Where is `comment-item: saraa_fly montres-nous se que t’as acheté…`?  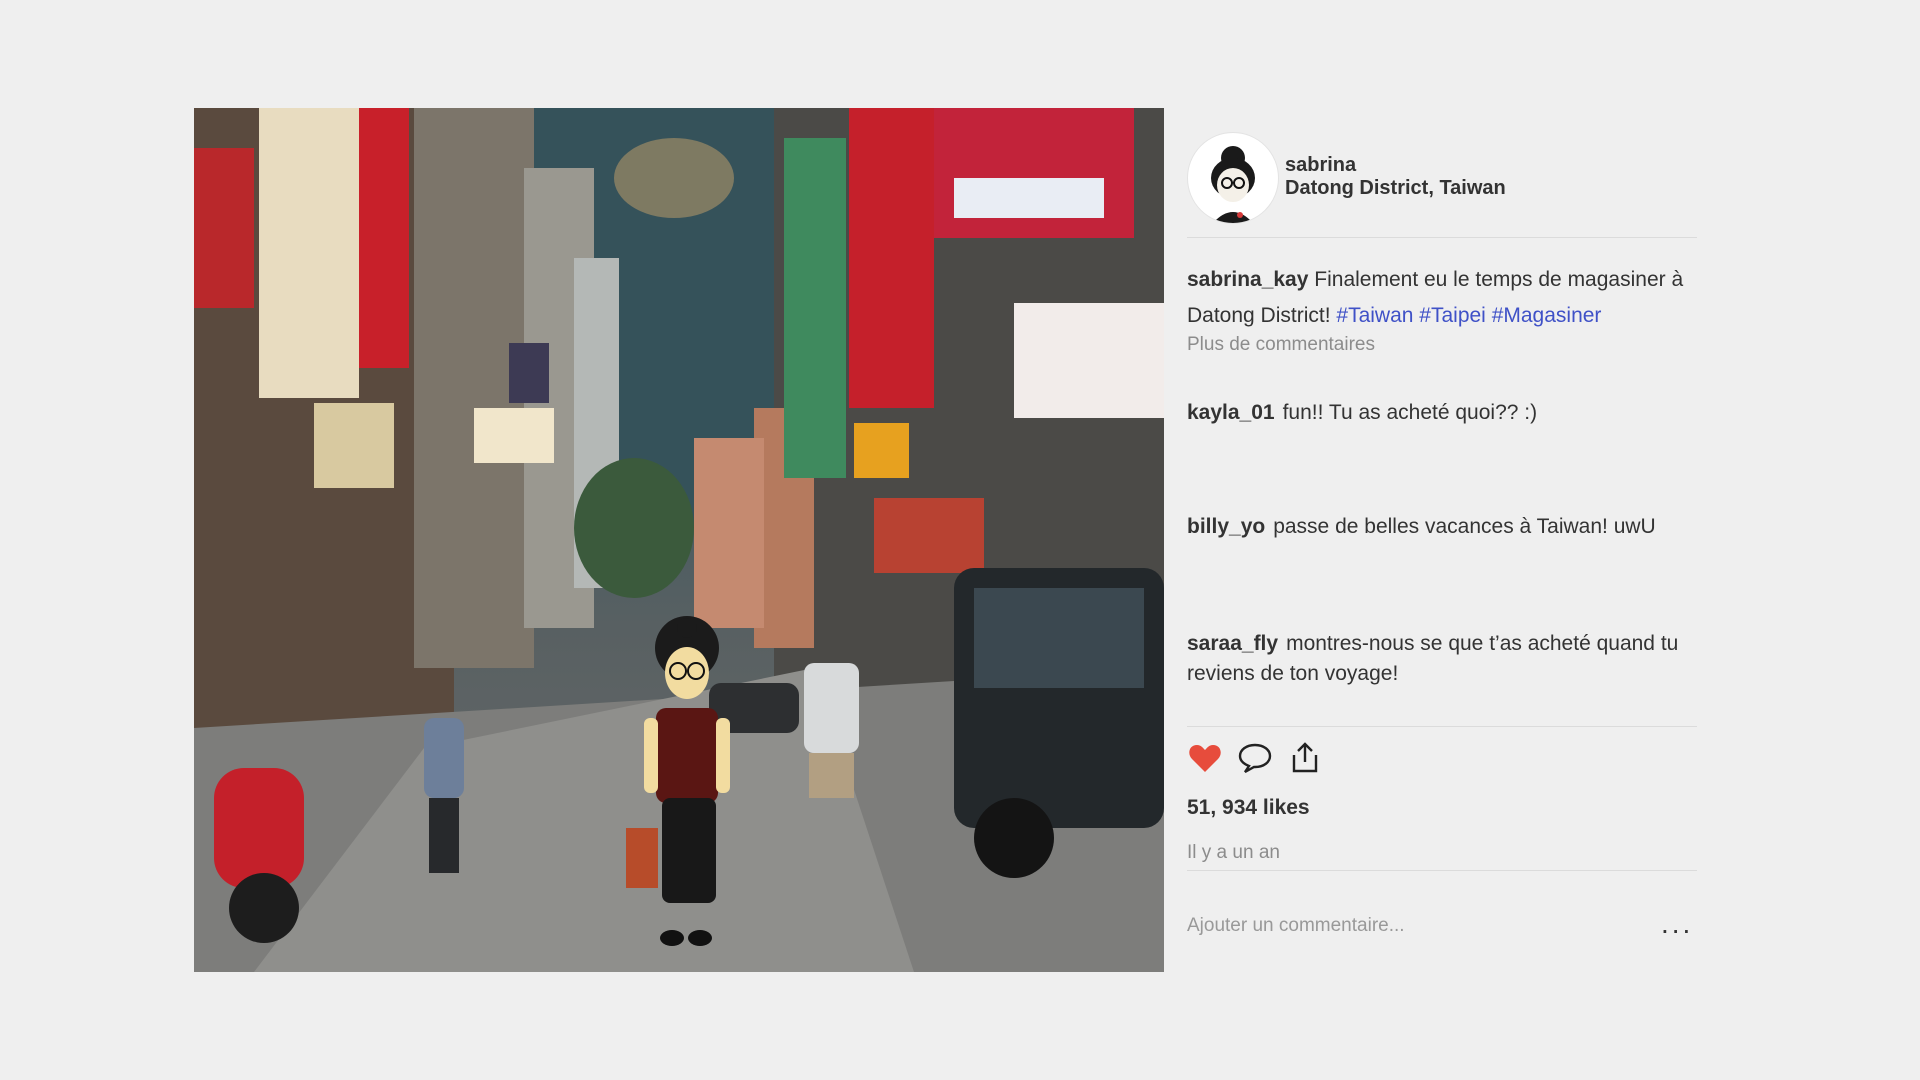 comment-item: saraa_fly montres-nous se que t’as acheté… is located at coordinates (1442, 659).